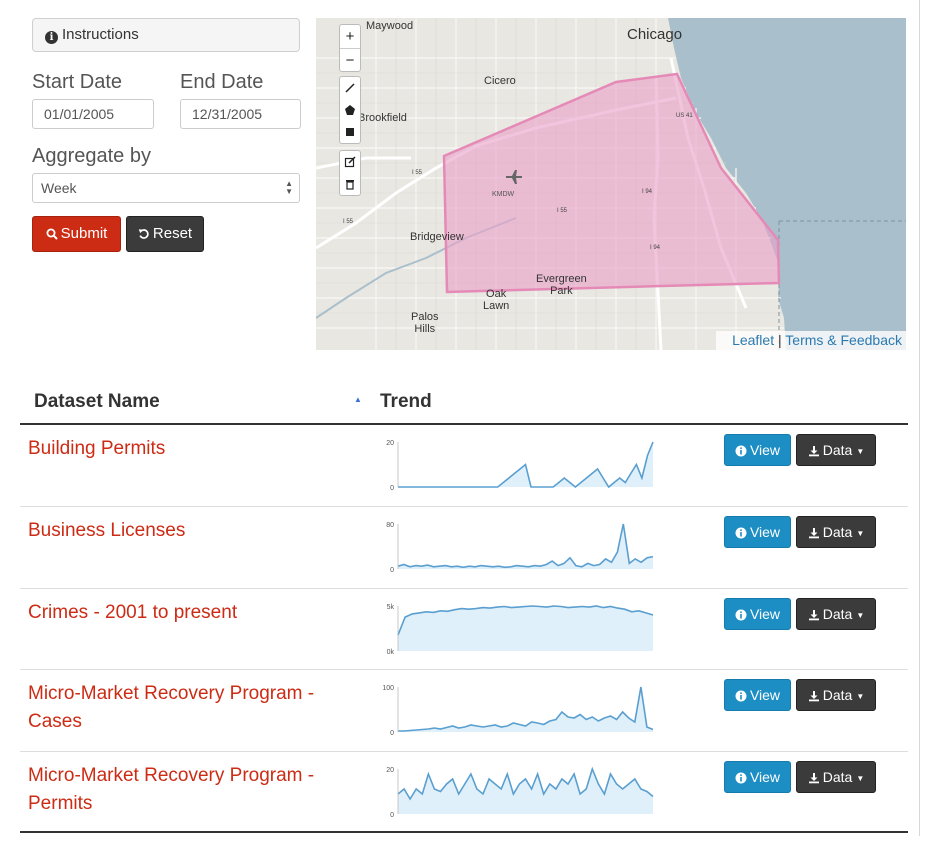 Image resolution: width=944 pixels, height=856 pixels. I want to click on trend-sparkline: 100 0, so click(518, 711).